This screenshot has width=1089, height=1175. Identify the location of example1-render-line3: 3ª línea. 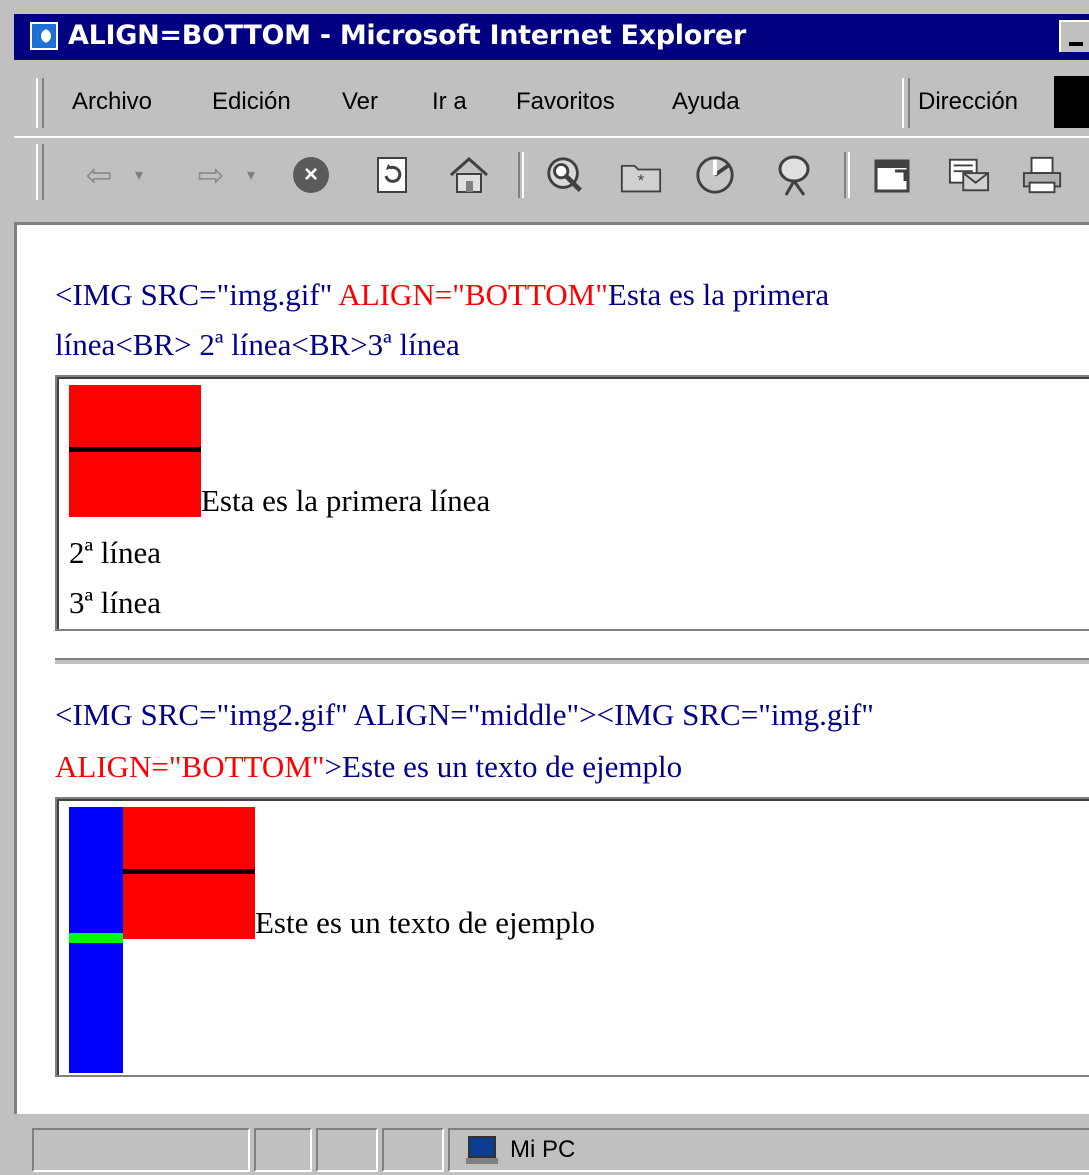
(115, 602).